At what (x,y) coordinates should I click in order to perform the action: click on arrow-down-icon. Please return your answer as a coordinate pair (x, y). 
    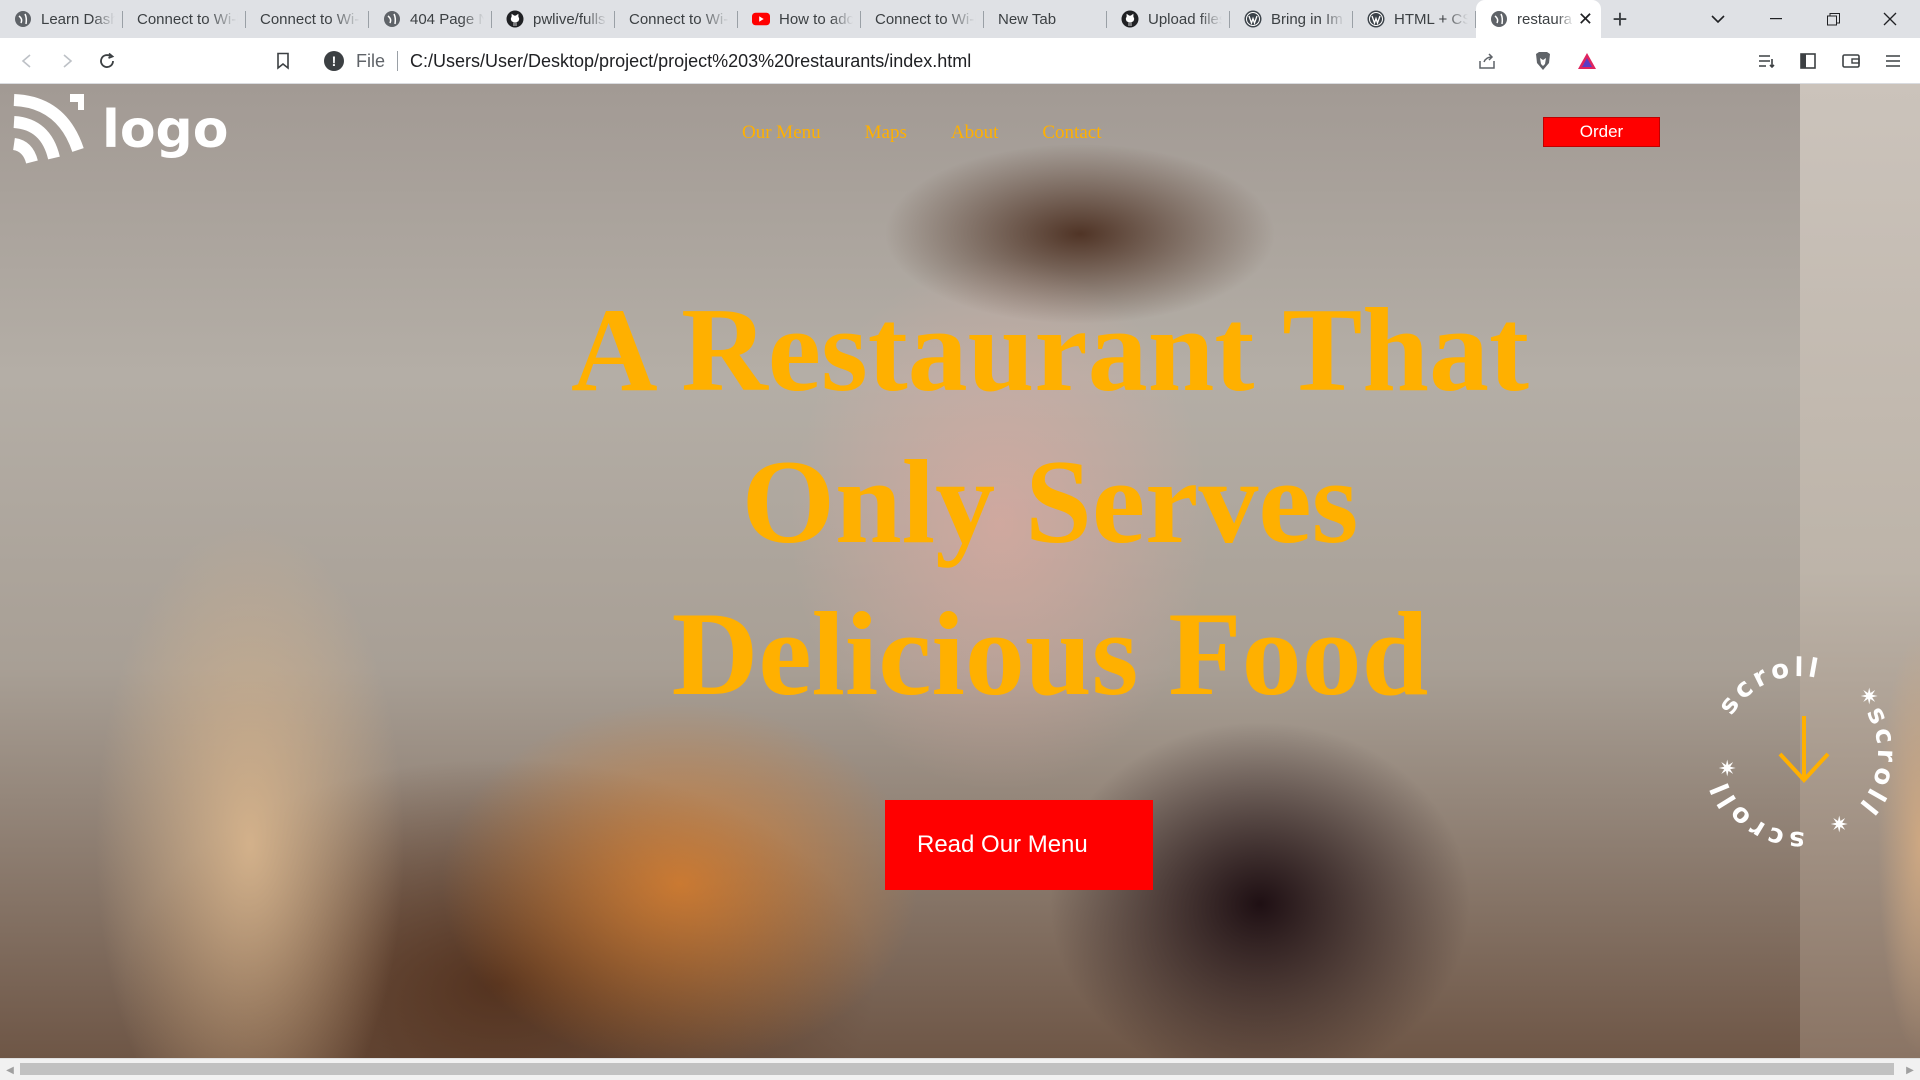
    Looking at the image, I should click on (1804, 749).